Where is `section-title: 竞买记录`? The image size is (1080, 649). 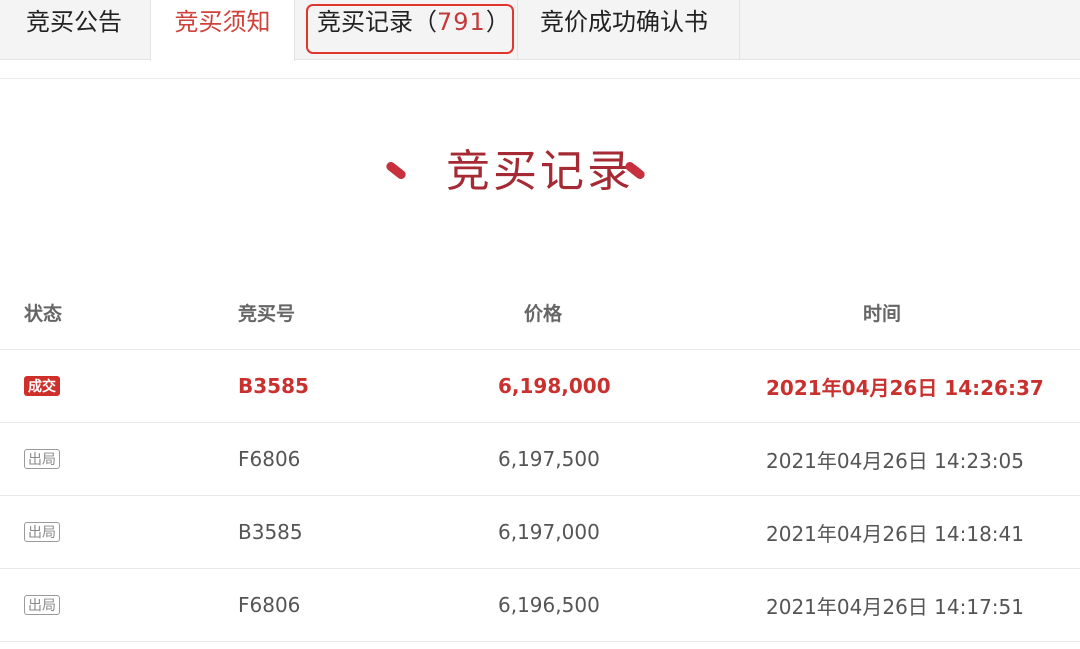
section-title: 竞买记录 is located at coordinates (540, 171).